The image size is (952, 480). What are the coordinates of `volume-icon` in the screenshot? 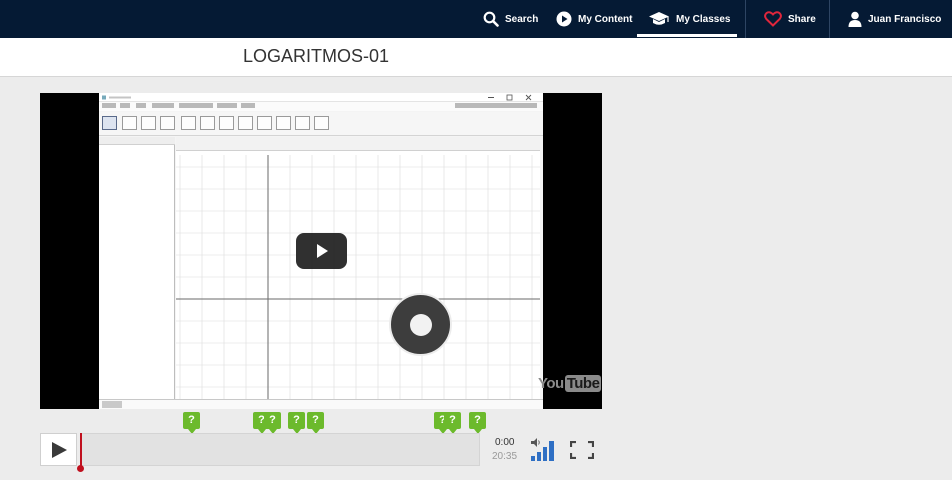 It's located at (542, 449).